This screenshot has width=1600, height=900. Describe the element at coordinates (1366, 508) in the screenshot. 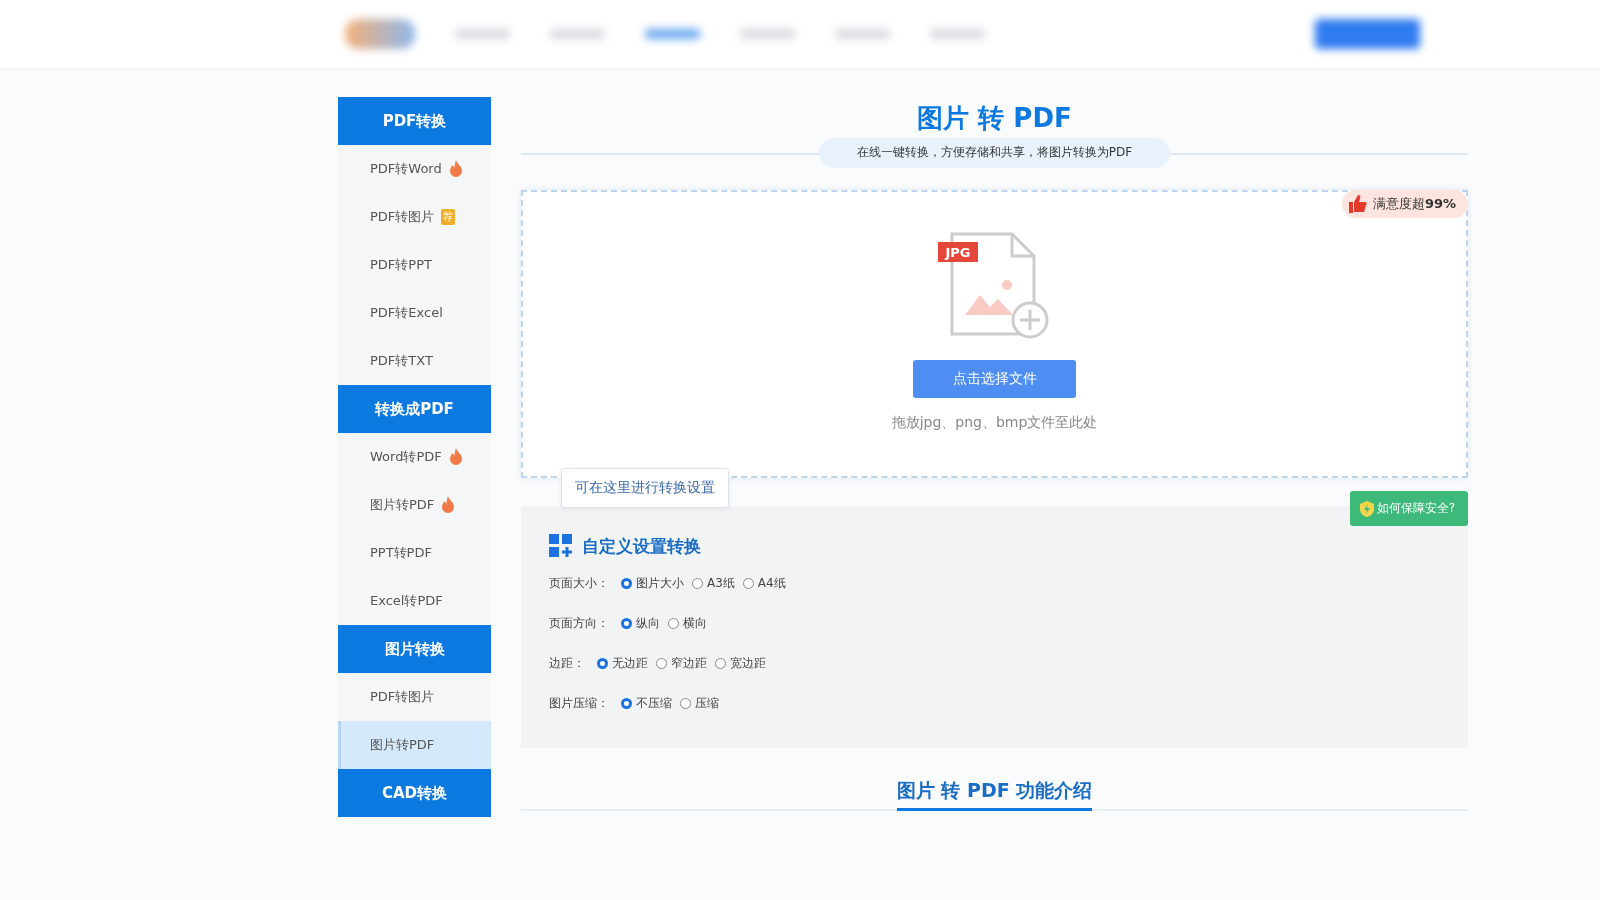

I see `shield-icon` at that location.